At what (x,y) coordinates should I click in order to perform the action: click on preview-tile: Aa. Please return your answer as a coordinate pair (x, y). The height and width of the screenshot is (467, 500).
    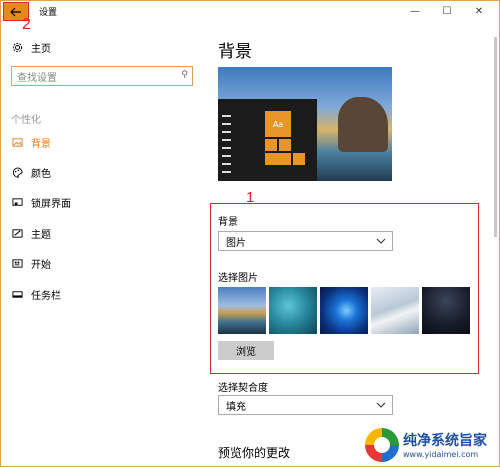
    Looking at the image, I should click on (278, 124).